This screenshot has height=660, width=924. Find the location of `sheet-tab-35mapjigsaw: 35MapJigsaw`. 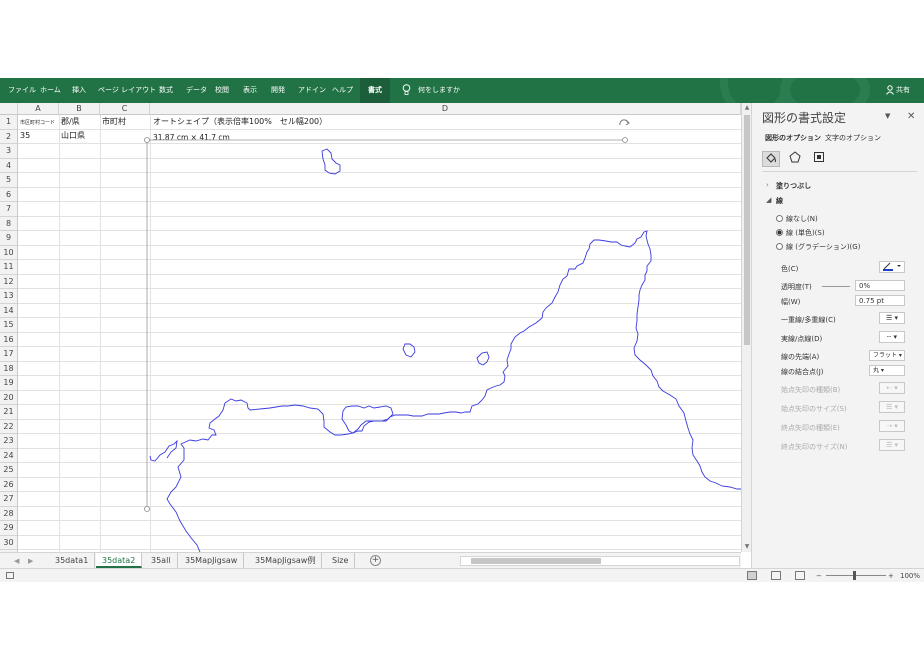

sheet-tab-35mapjigsaw: 35MapJigsaw is located at coordinates (212, 560).